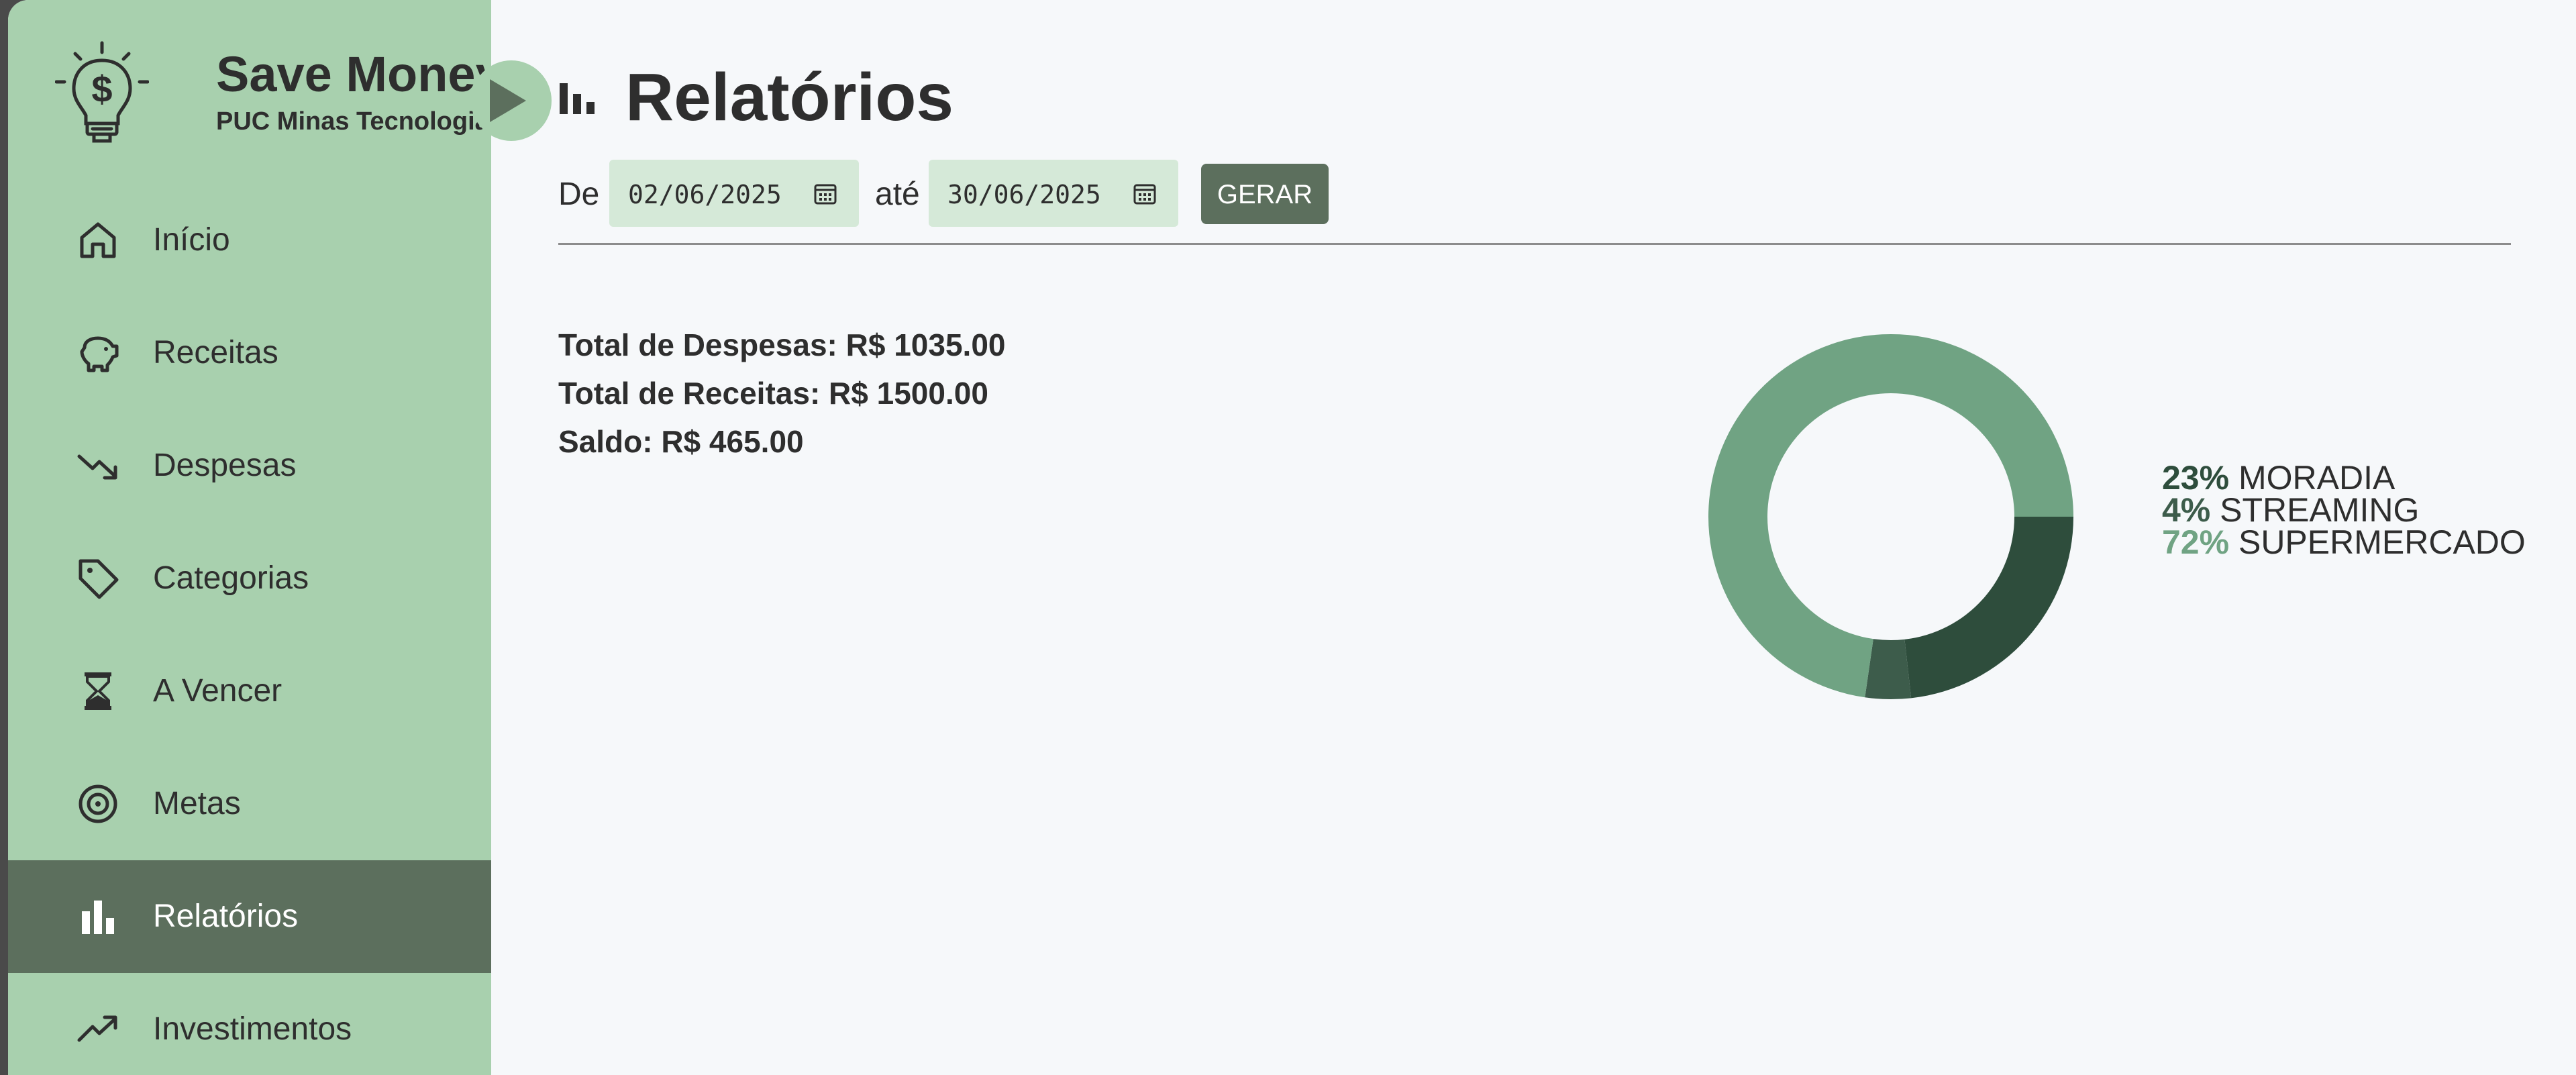 This screenshot has height=1075, width=2576. Describe the element at coordinates (99, 354) in the screenshot. I see `piggy-bank-icon` at that location.